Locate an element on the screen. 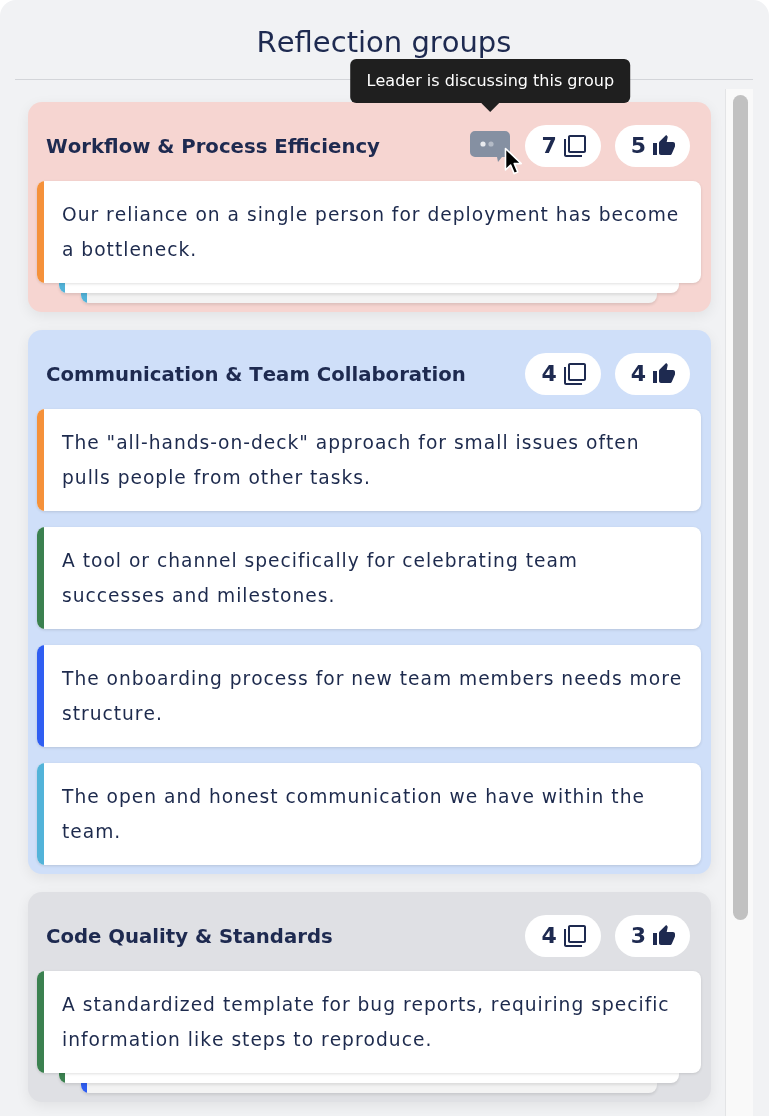  reflection-text: The "all-hands-on-deck" approach for small issues often pulls people from other tasks. is located at coordinates (351, 460).